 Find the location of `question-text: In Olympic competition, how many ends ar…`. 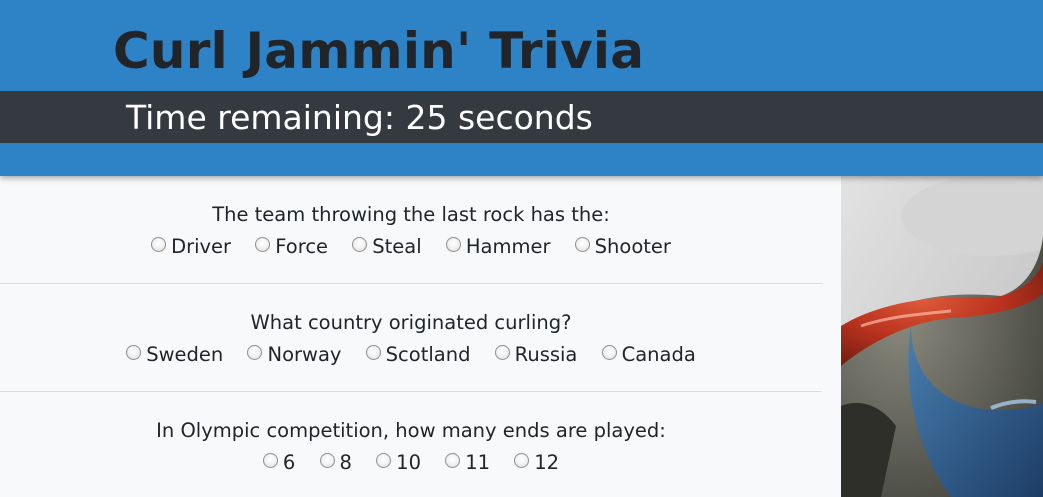

question-text: In Olympic competition, how many ends ar… is located at coordinates (411, 430).